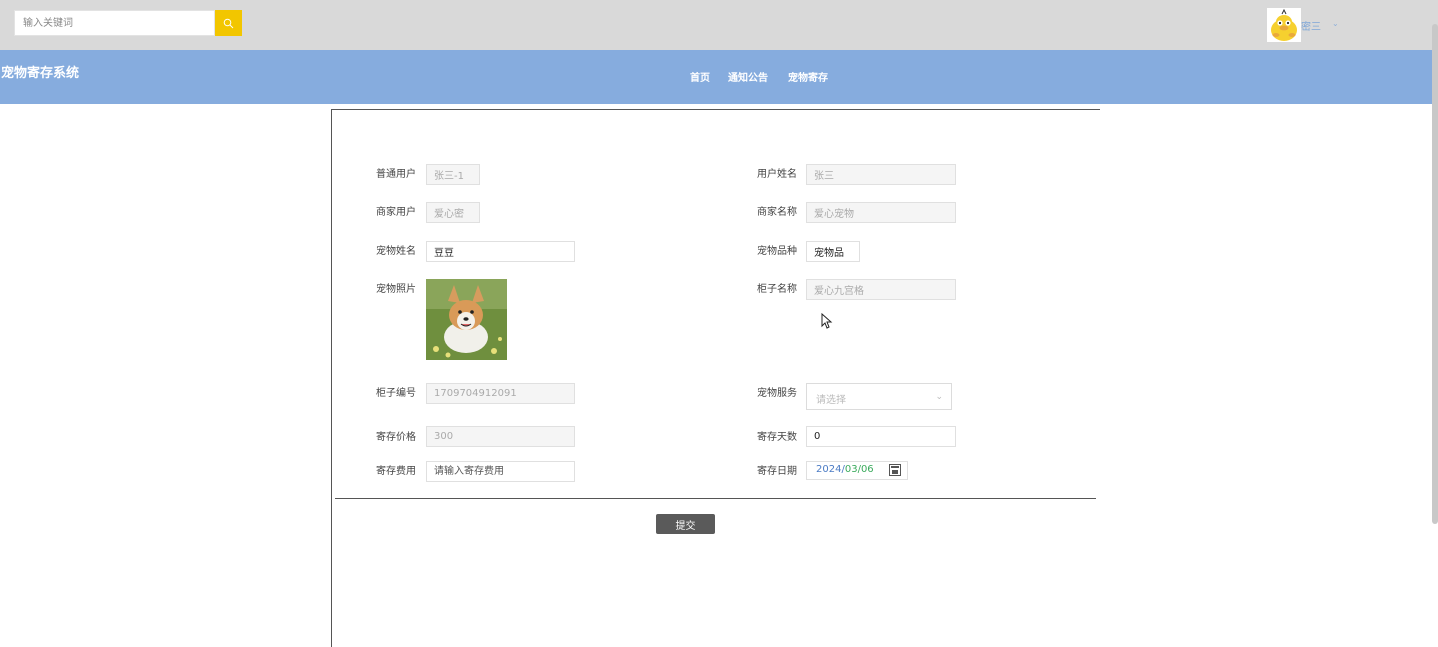  I want to click on pet-name-label: 宠物姓名, so click(396, 251).